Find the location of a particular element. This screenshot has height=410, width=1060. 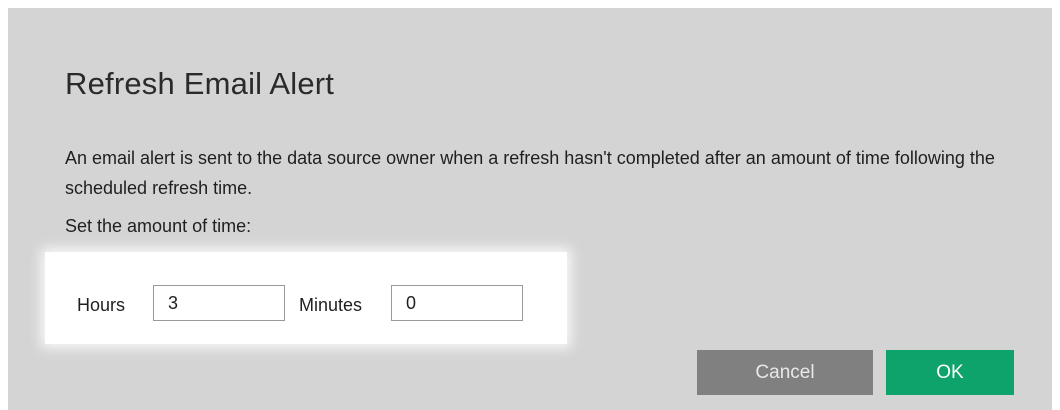

hours-input is located at coordinates (219, 303).